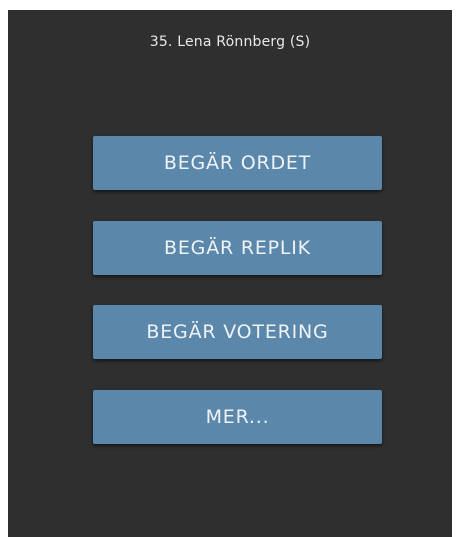 The image size is (459, 537). Describe the element at coordinates (237, 332) in the screenshot. I see `request-vote-button: BEGÄR VOTERING` at that location.